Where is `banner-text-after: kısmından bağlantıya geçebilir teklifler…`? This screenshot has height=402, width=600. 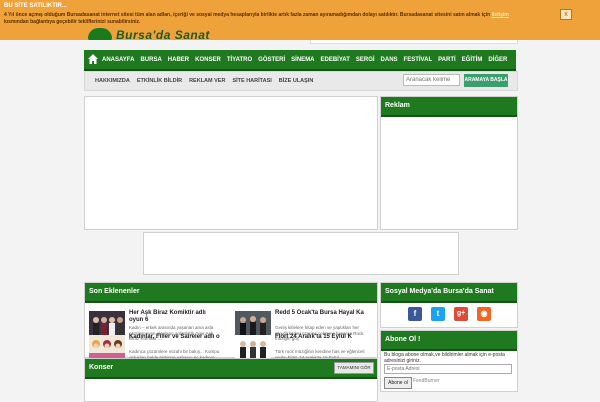 banner-text-after: kısmından bağlantıya geçebilir teklifler… is located at coordinates (72, 22).